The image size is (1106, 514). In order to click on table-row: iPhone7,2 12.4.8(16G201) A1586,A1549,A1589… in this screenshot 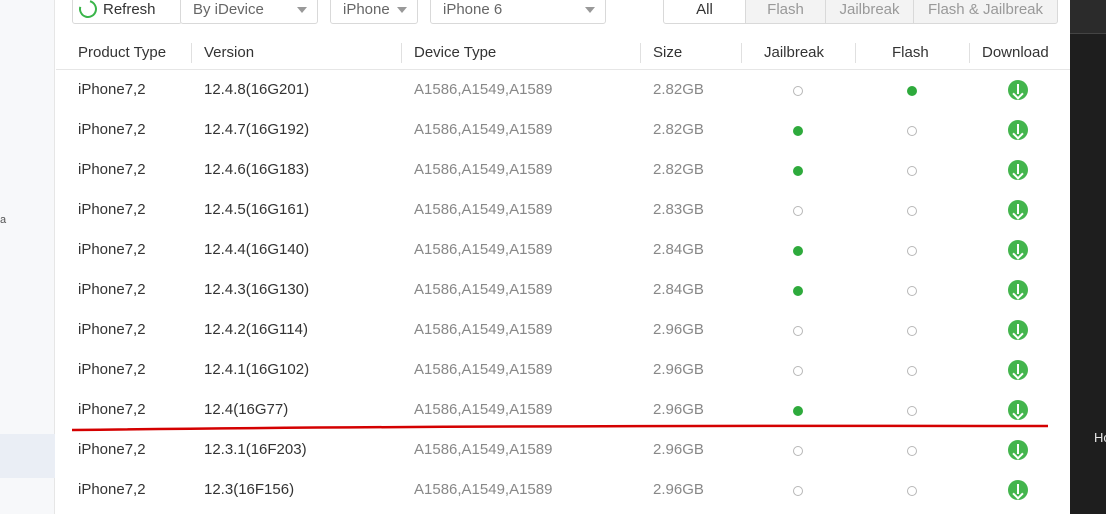, I will do `click(563, 90)`.